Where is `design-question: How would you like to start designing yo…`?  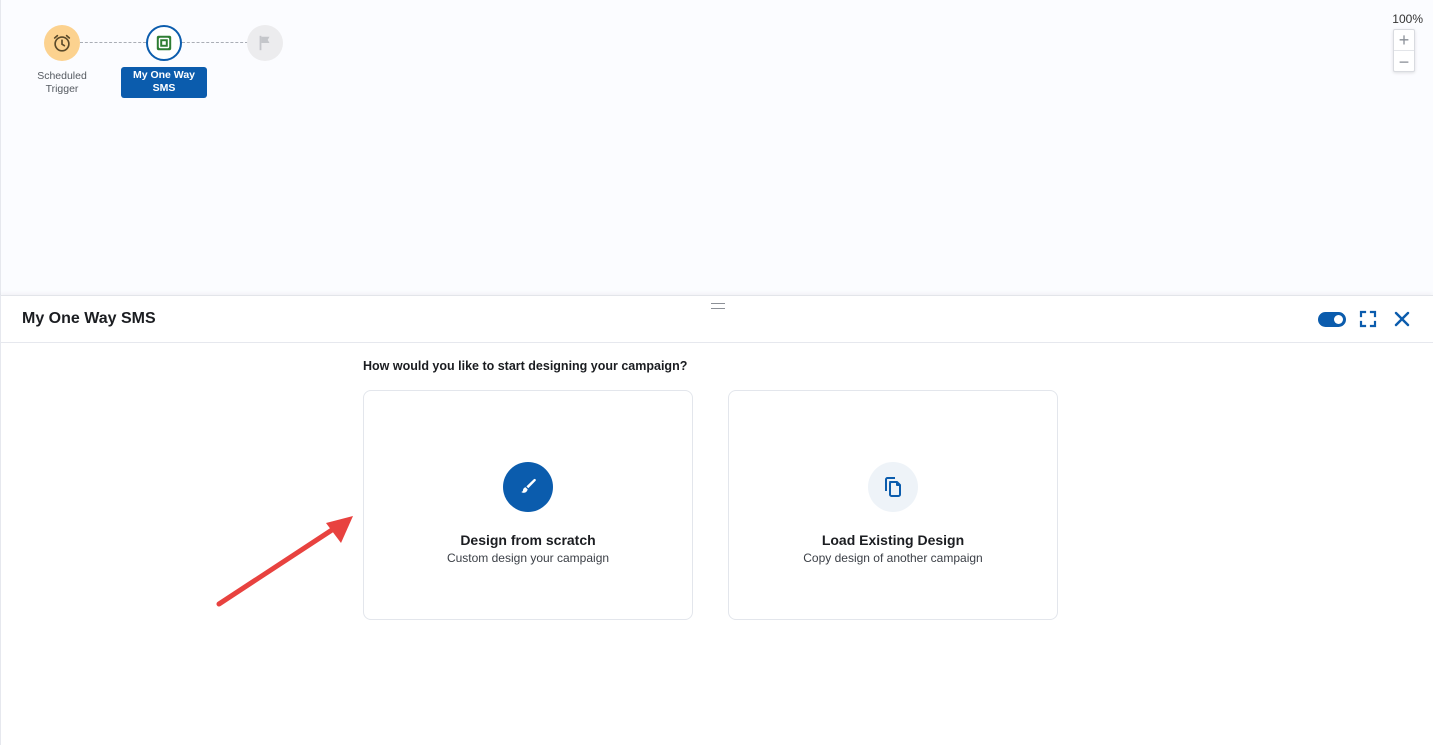 design-question: How would you like to start designing yo… is located at coordinates (525, 366).